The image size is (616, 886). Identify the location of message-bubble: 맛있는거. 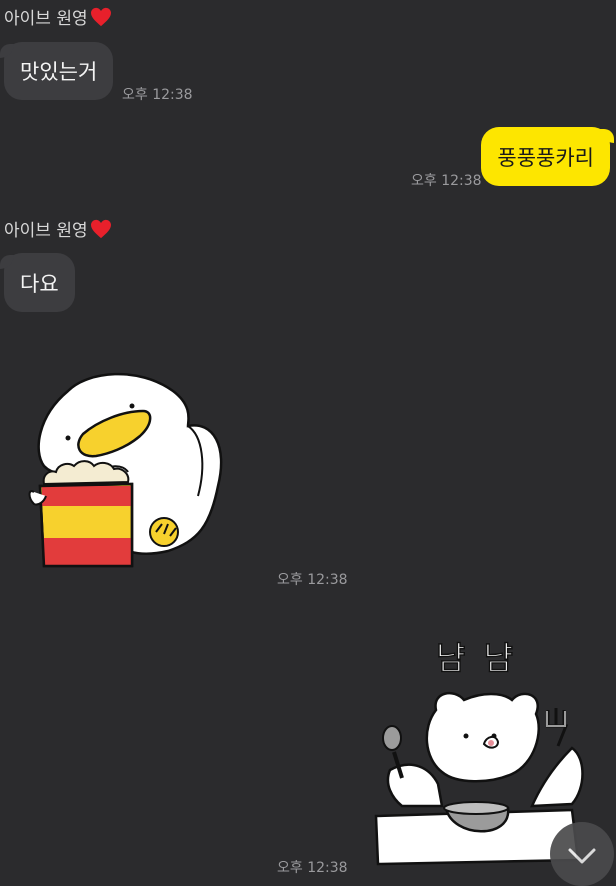
(57, 71).